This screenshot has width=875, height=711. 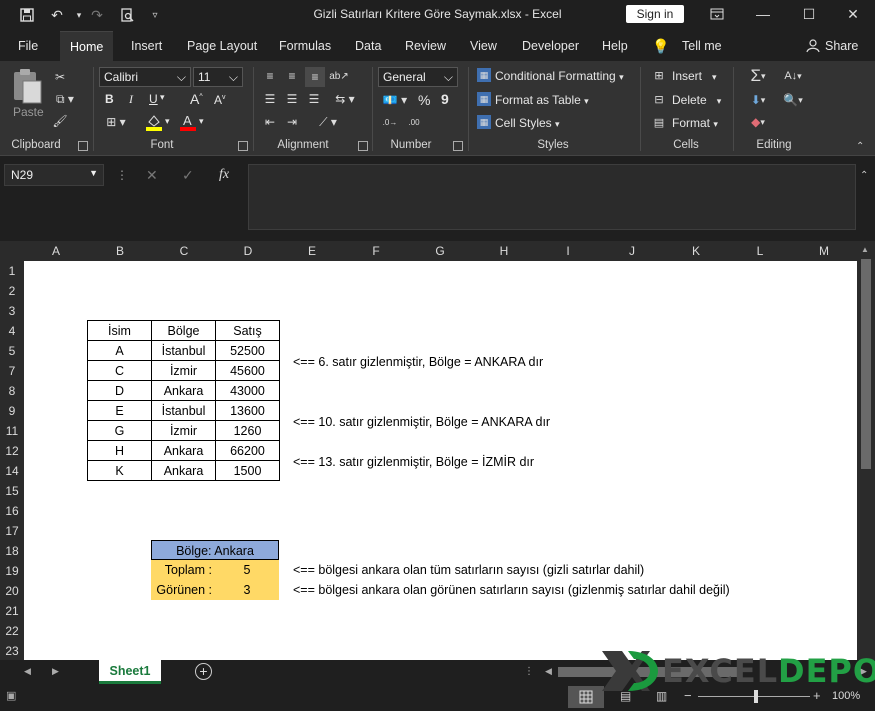 What do you see at coordinates (484, 122) in the screenshot?
I see `cell-styles-icon: ▦` at bounding box center [484, 122].